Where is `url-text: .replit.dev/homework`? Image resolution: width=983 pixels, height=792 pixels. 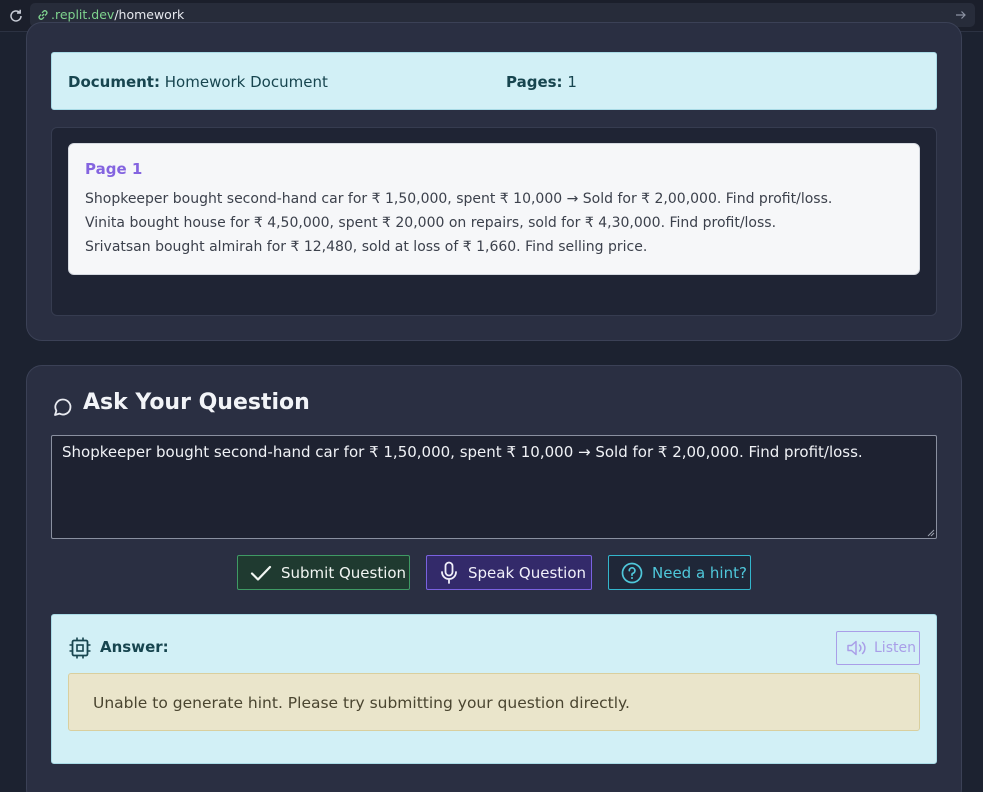 url-text: .replit.dev/homework is located at coordinates (117, 15).